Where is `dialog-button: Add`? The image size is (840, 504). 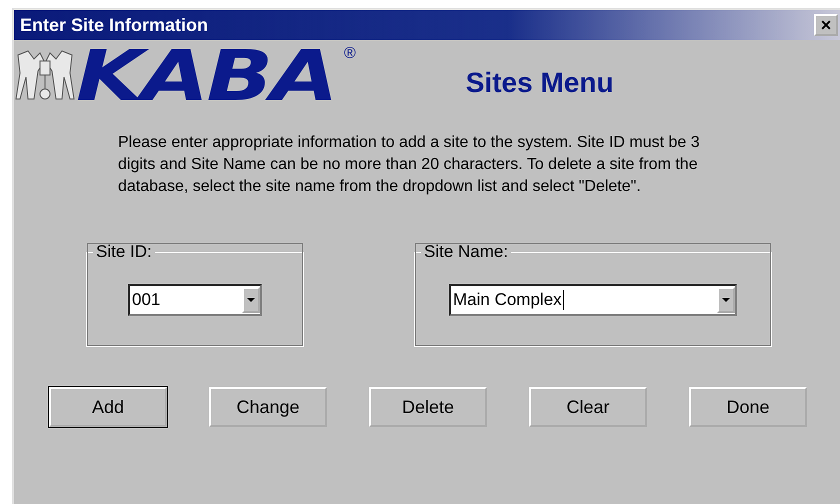
dialog-button: Add is located at coordinates (108, 407).